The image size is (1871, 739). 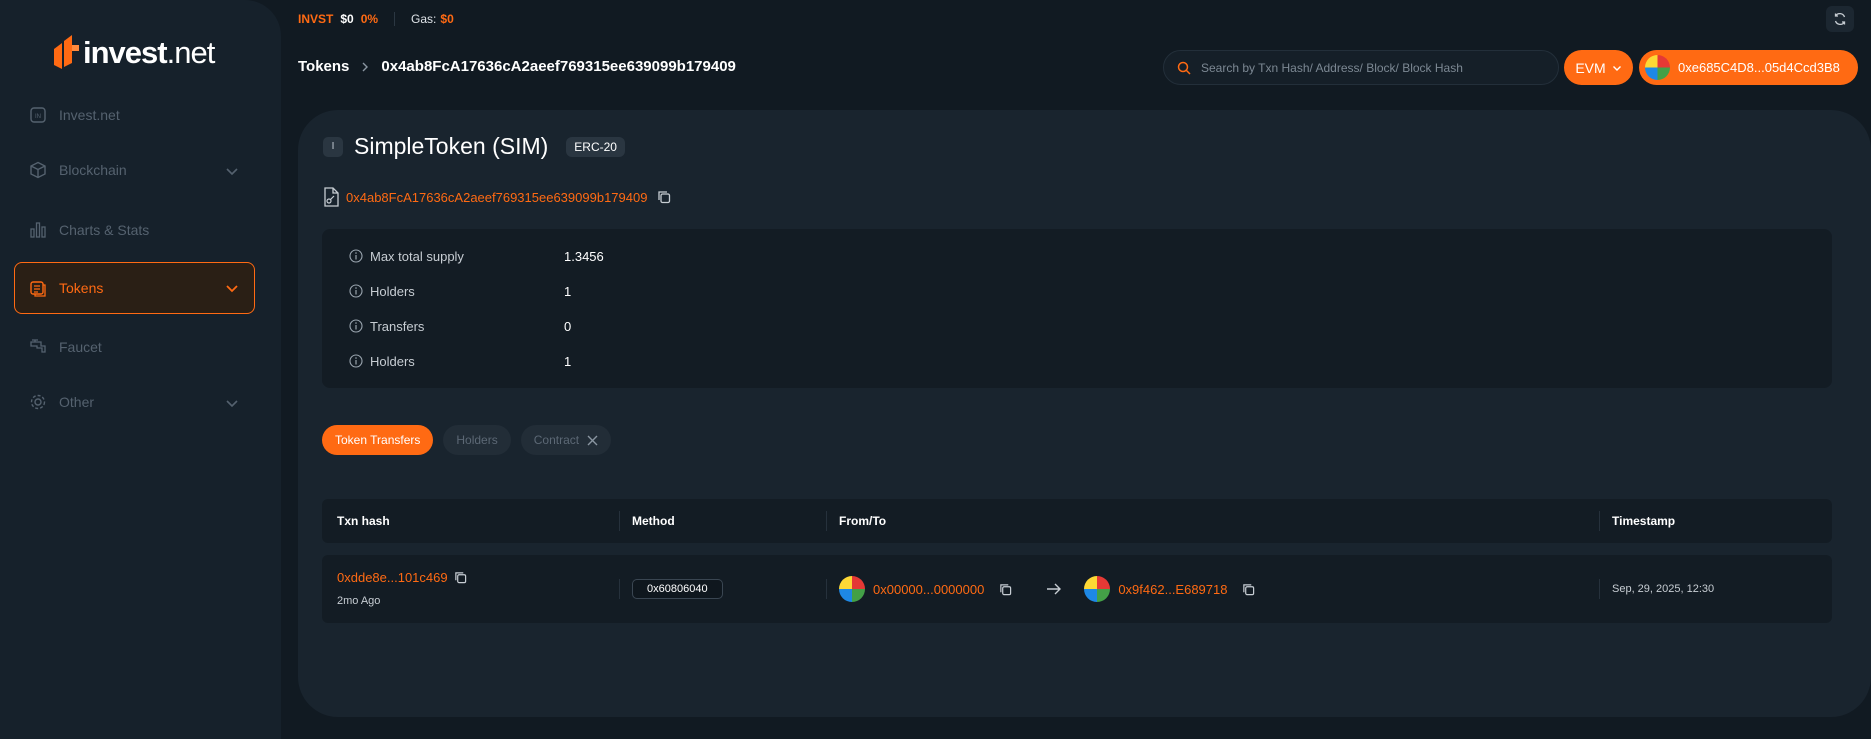 I want to click on sidebar-item-label: Faucet, so click(x=80, y=347).